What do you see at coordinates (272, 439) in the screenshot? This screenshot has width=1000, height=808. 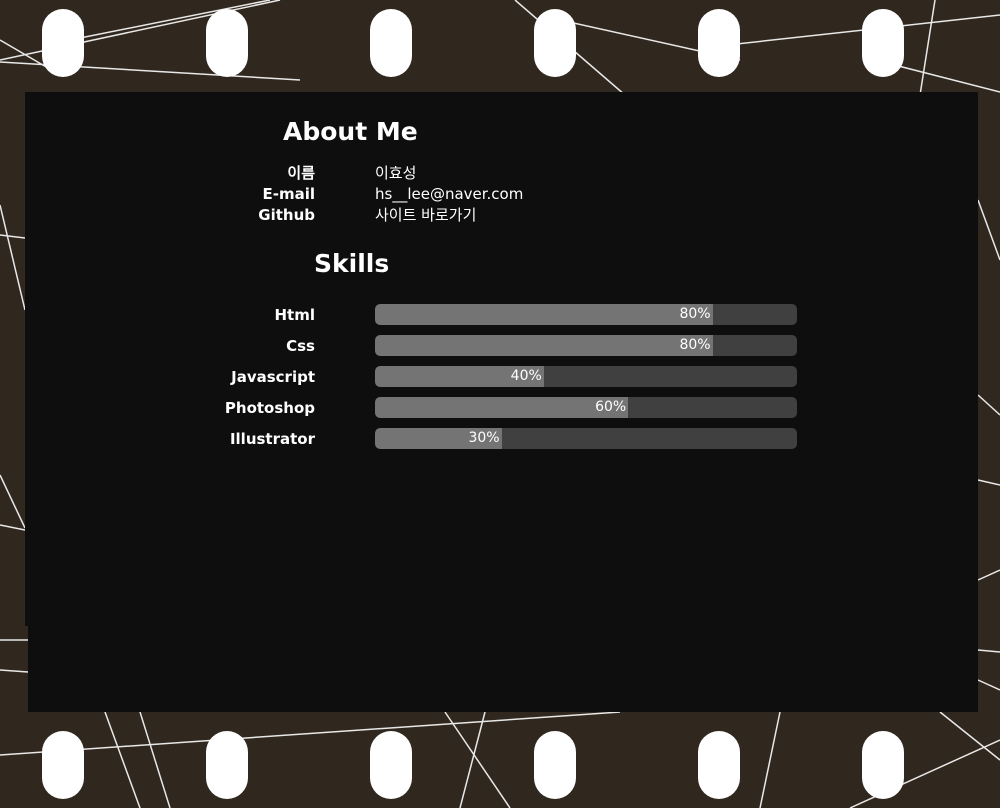 I see `skill-name: Illustrator` at bounding box center [272, 439].